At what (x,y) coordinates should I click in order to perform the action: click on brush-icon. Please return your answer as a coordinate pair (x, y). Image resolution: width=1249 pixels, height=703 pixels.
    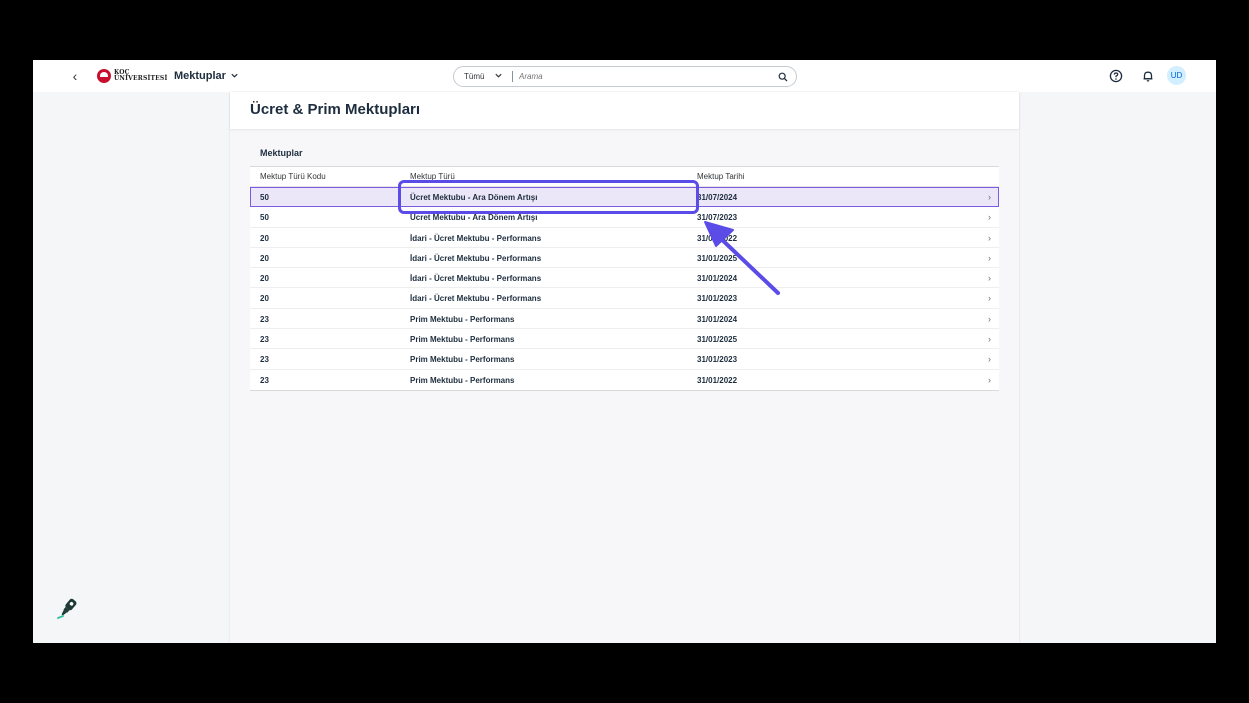
    Looking at the image, I should click on (68, 609).